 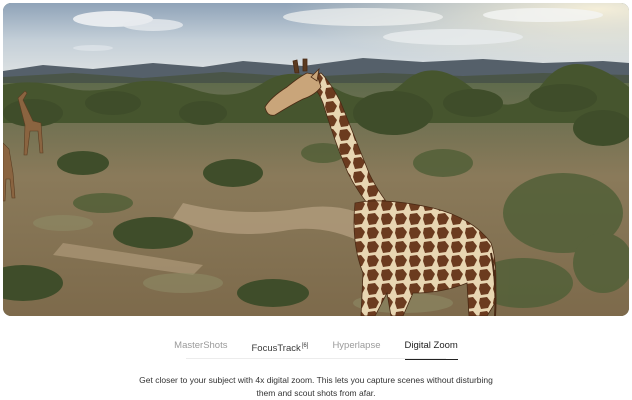 I want to click on tab-digital-zoom: Digital Zoom, so click(x=431, y=349).